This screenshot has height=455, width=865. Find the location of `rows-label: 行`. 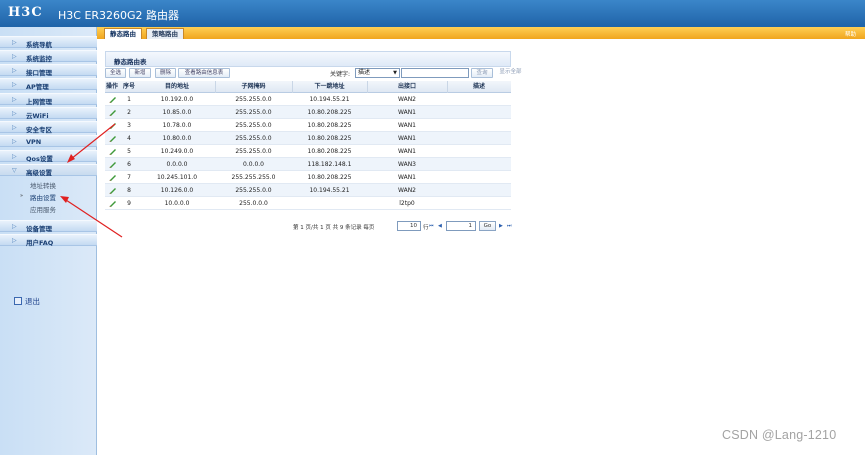

rows-label: 行 is located at coordinates (426, 228).